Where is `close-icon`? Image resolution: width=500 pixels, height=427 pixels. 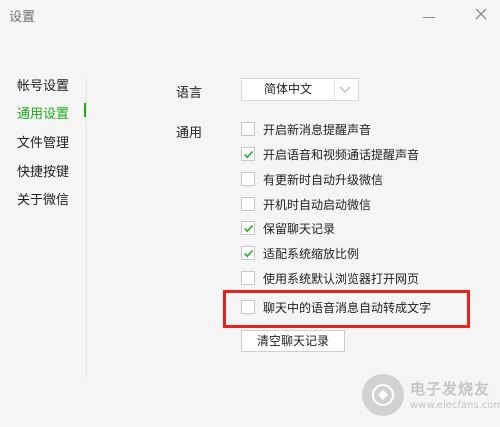 close-icon is located at coordinates (481, 14).